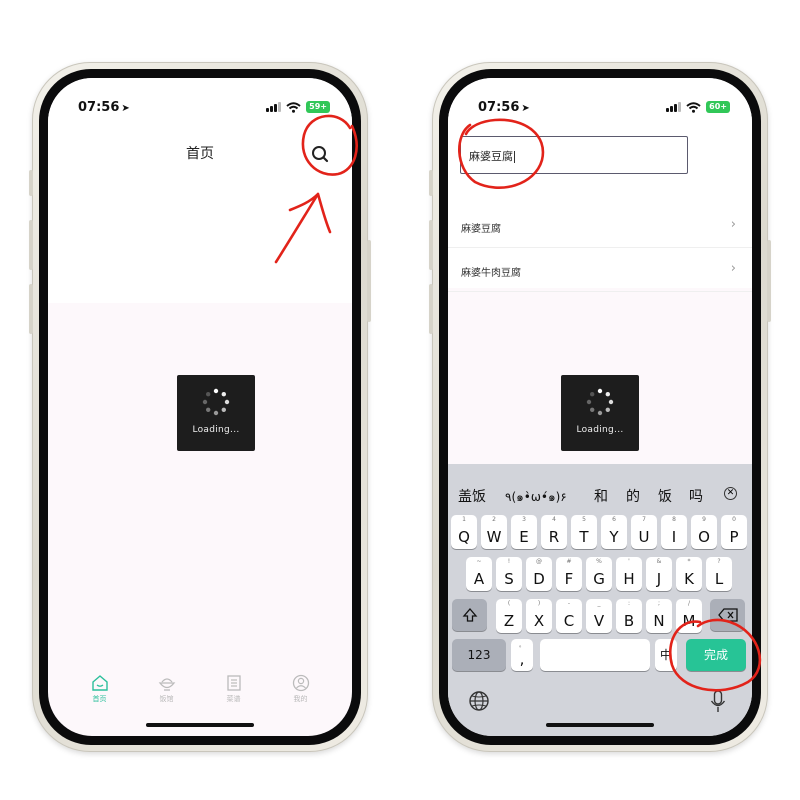  What do you see at coordinates (689, 574) in the screenshot?
I see `letter-key: * K` at bounding box center [689, 574].